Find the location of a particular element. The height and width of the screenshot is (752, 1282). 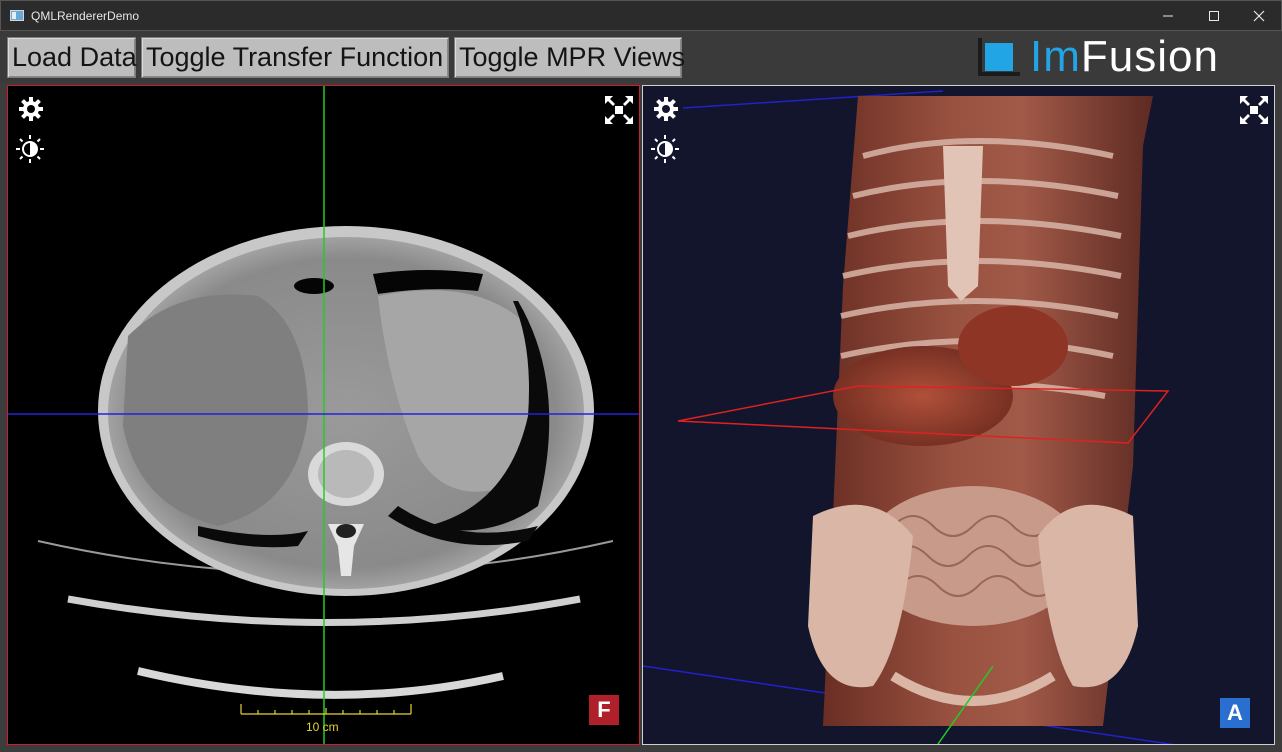

orientation-badge: F is located at coordinates (604, 710).